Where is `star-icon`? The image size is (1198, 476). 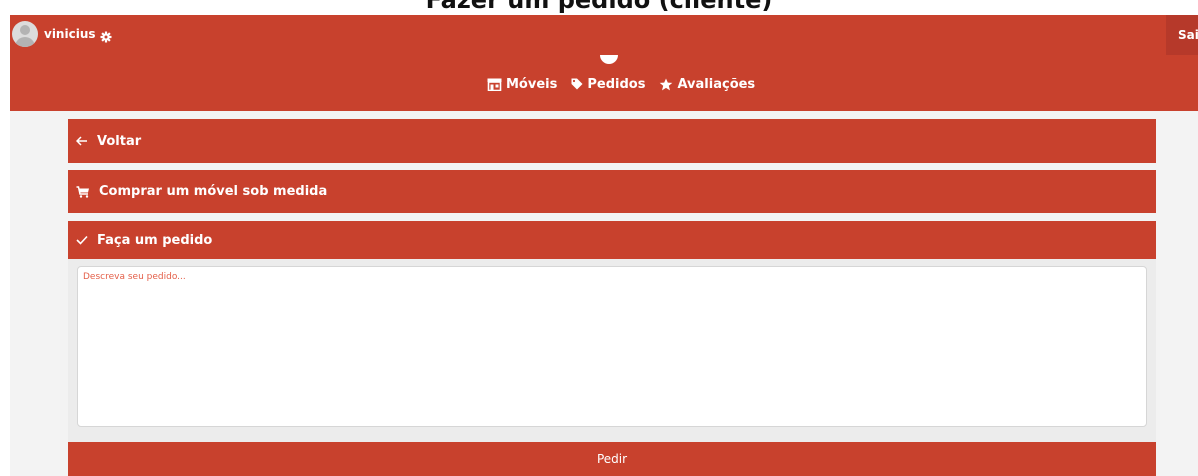
star-icon is located at coordinates (666, 84).